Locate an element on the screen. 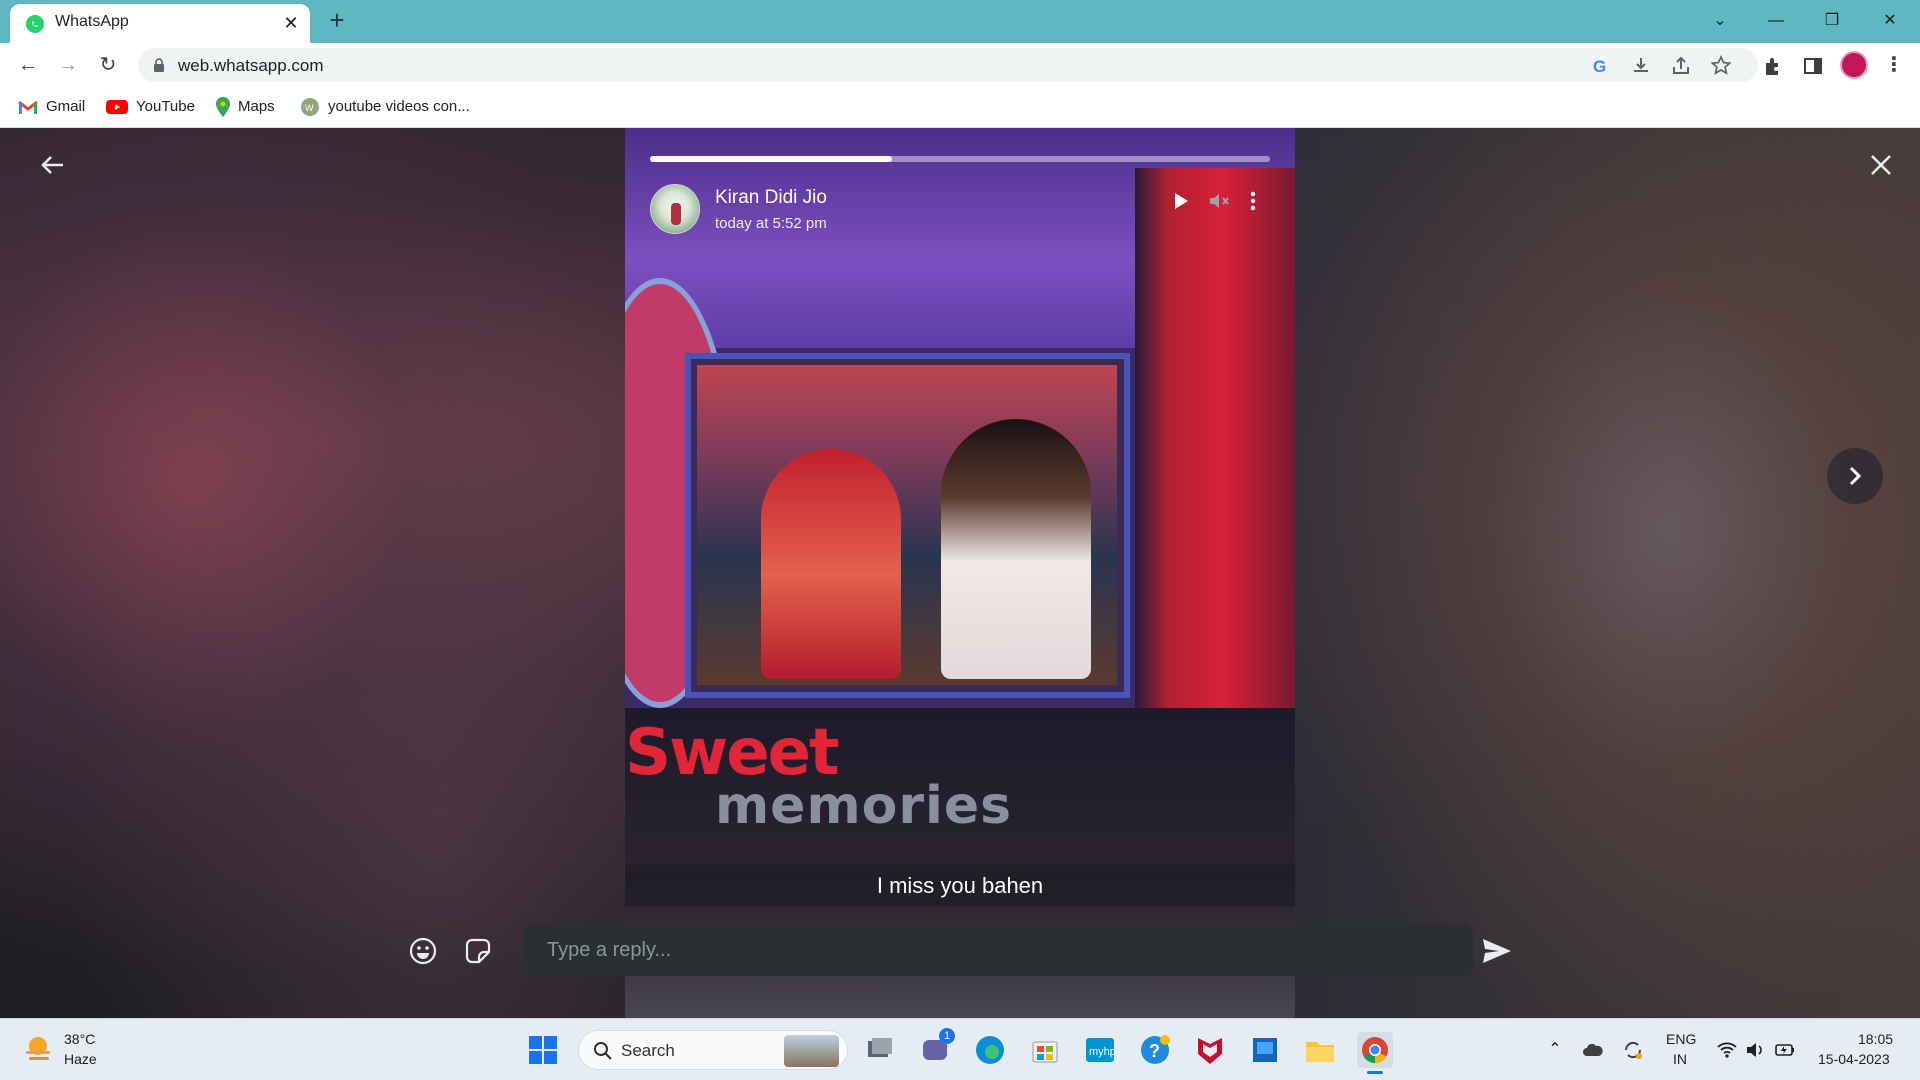  next-status-button is located at coordinates (1855, 476).